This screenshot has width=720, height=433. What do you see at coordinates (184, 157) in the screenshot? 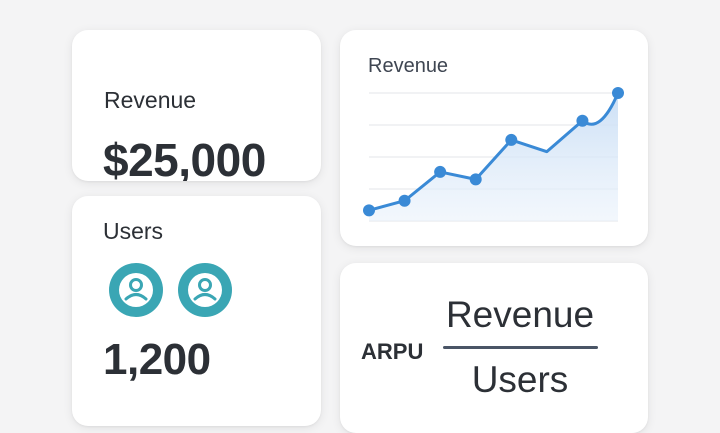
I see `revenue-value: $25,000` at bounding box center [184, 157].